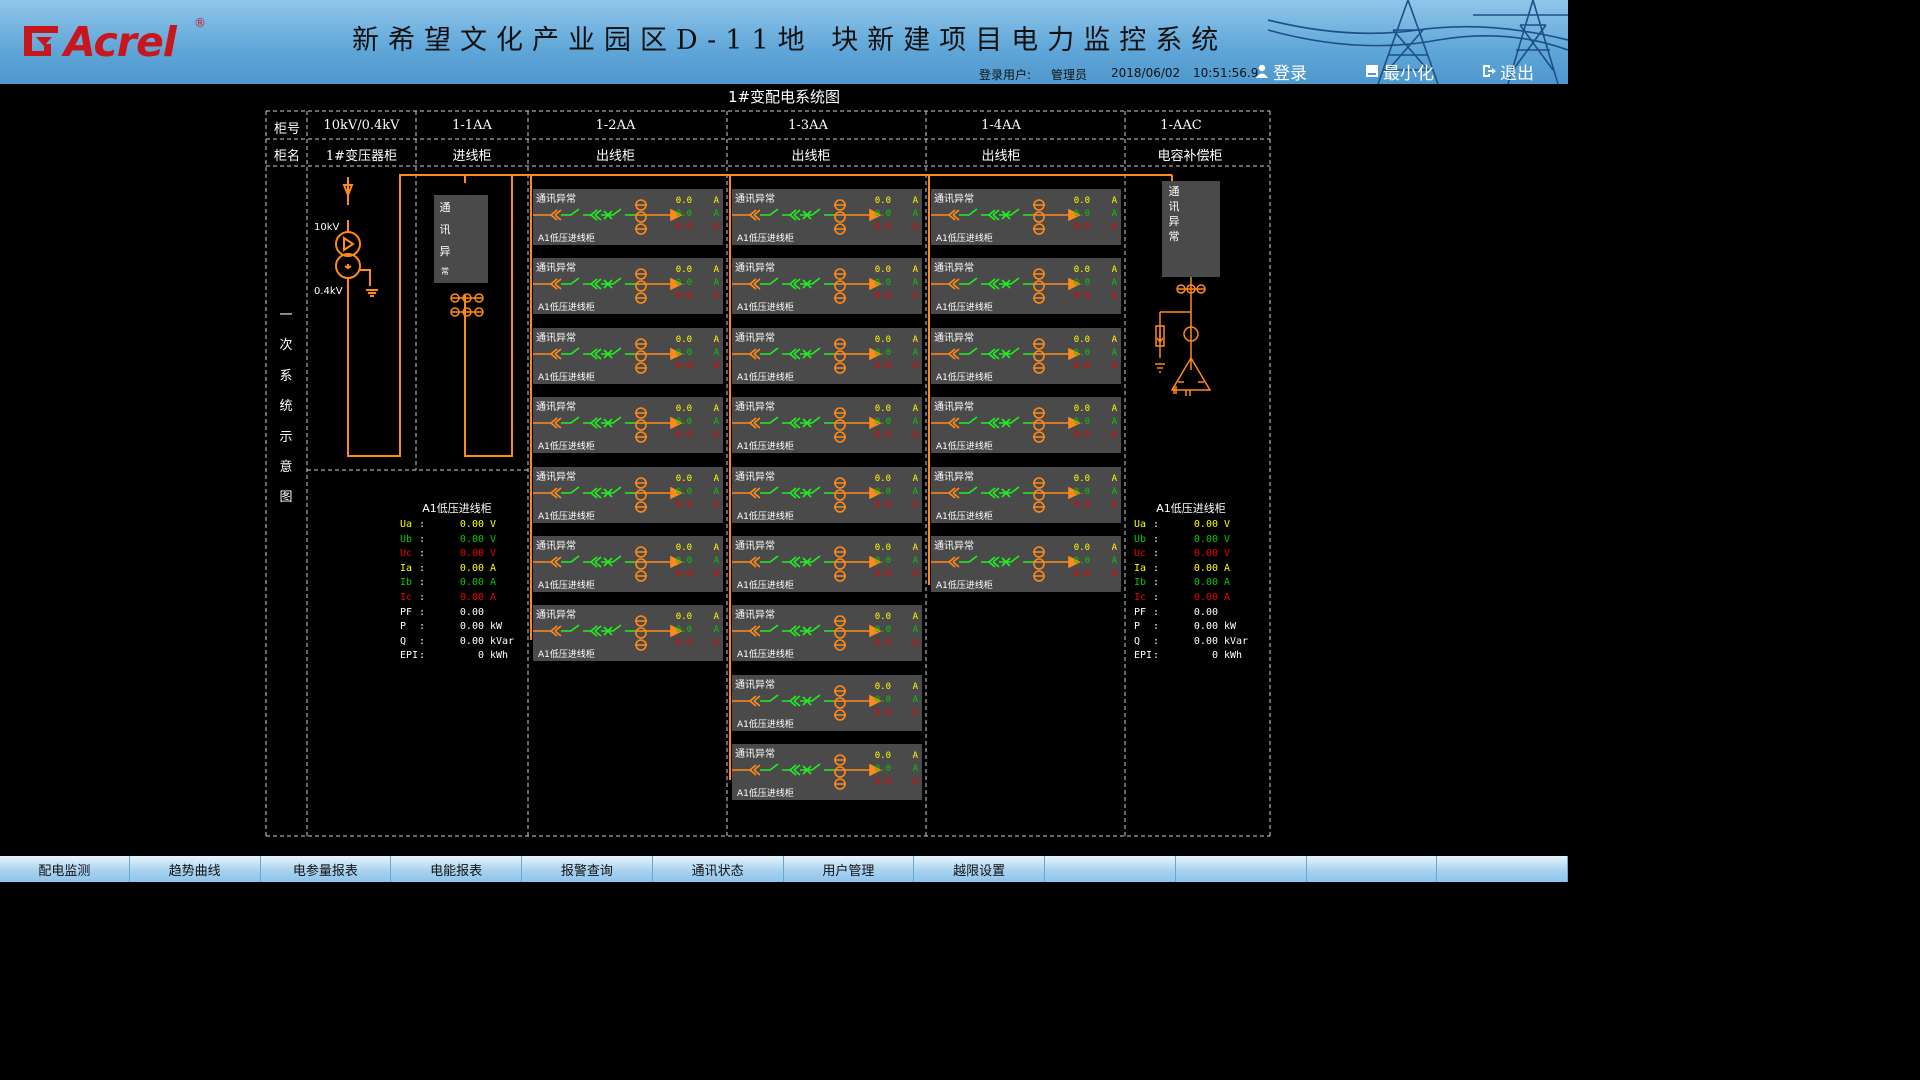 This screenshot has height=1080, width=1920. I want to click on incoming-comm-box: 通 讯 异 常, so click(461, 239).